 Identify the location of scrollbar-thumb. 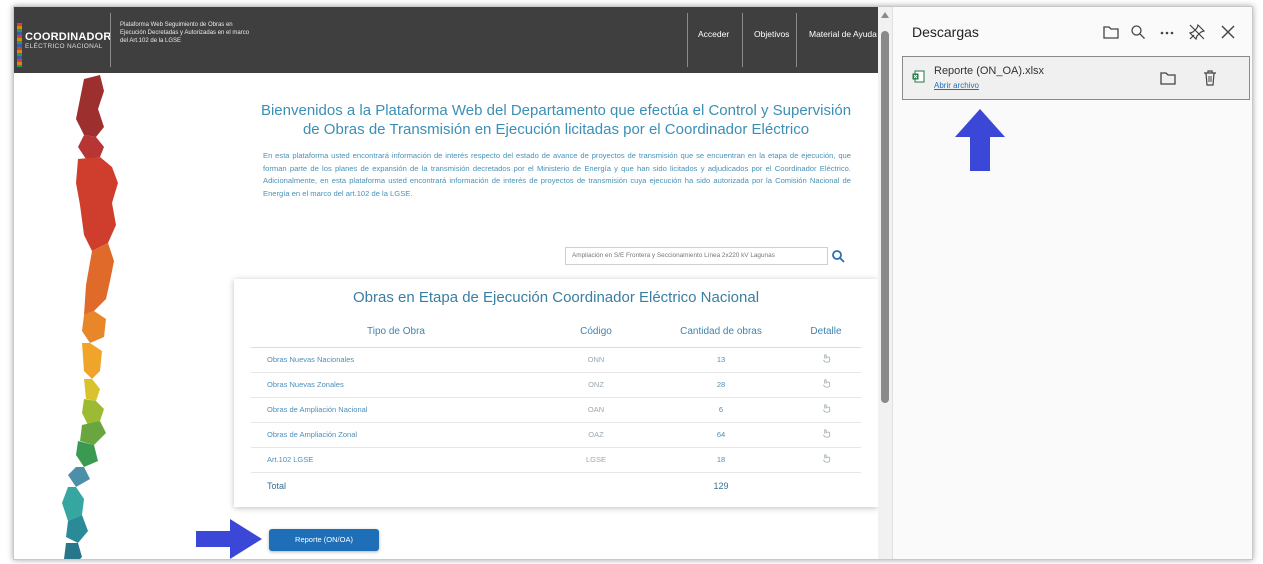
(885, 217).